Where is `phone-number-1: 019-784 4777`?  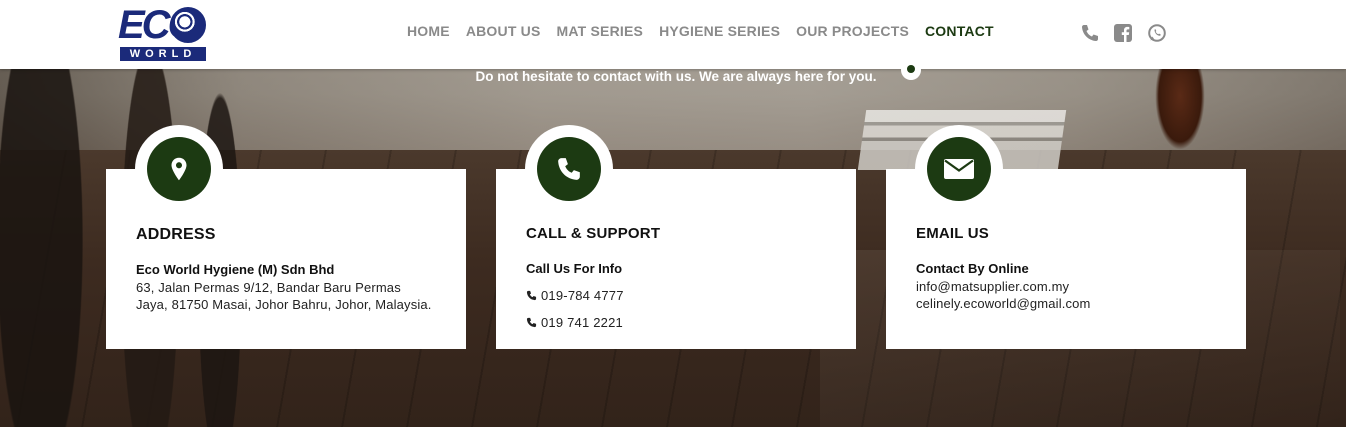 phone-number-1: 019-784 4777 is located at coordinates (575, 295).